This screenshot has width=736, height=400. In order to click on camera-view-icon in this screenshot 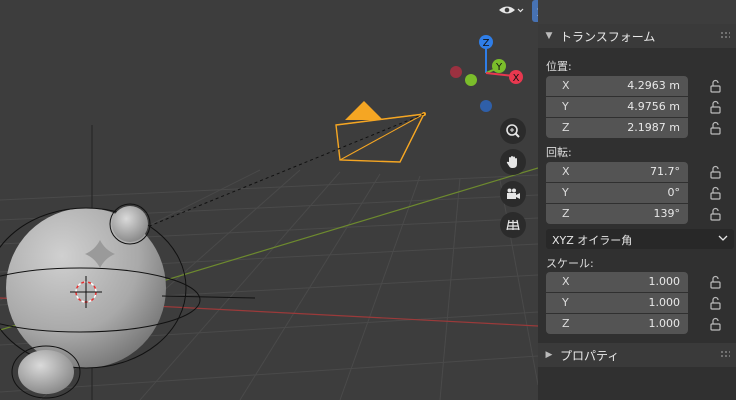, I will do `click(513, 194)`.